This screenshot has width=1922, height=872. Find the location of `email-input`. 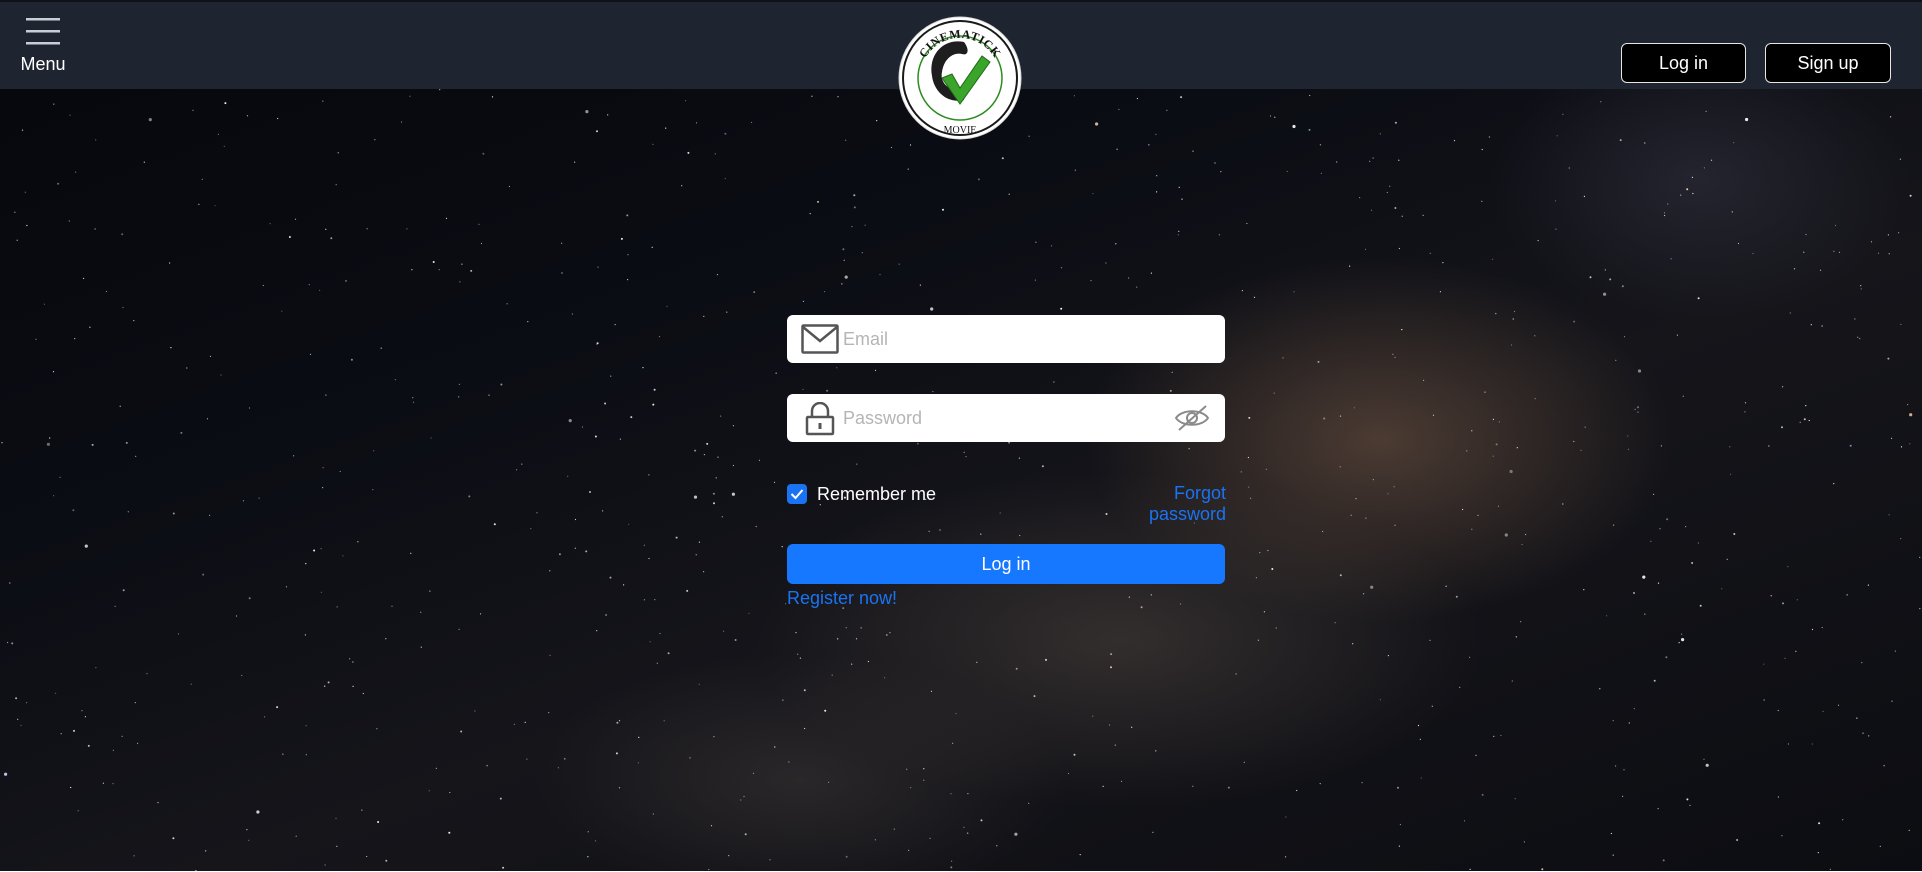

email-input is located at coordinates (993, 339).